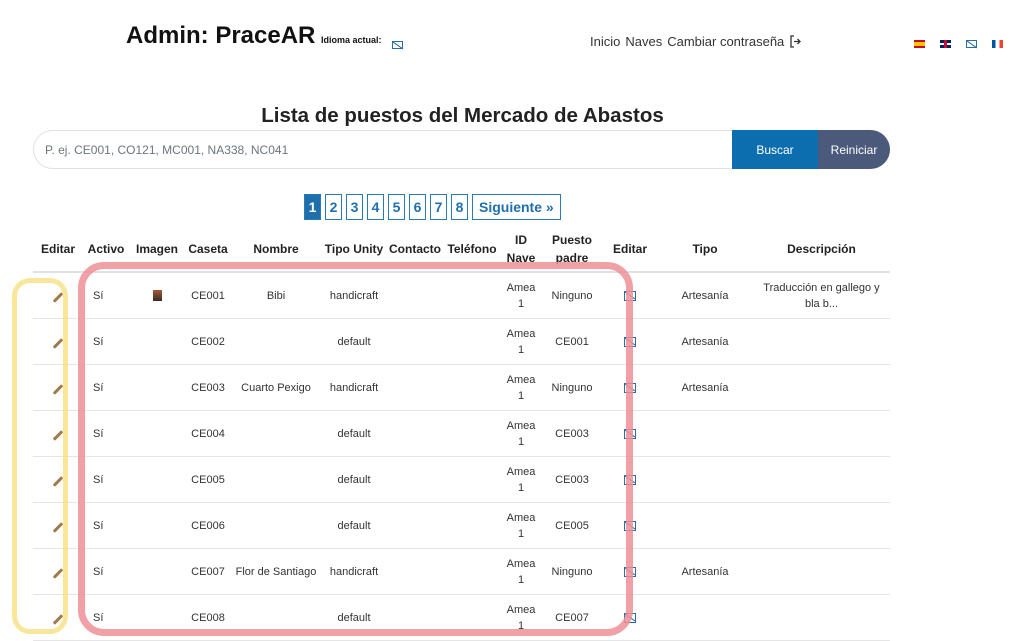  What do you see at coordinates (438, 207) in the screenshot?
I see `page-7: 7` at bounding box center [438, 207].